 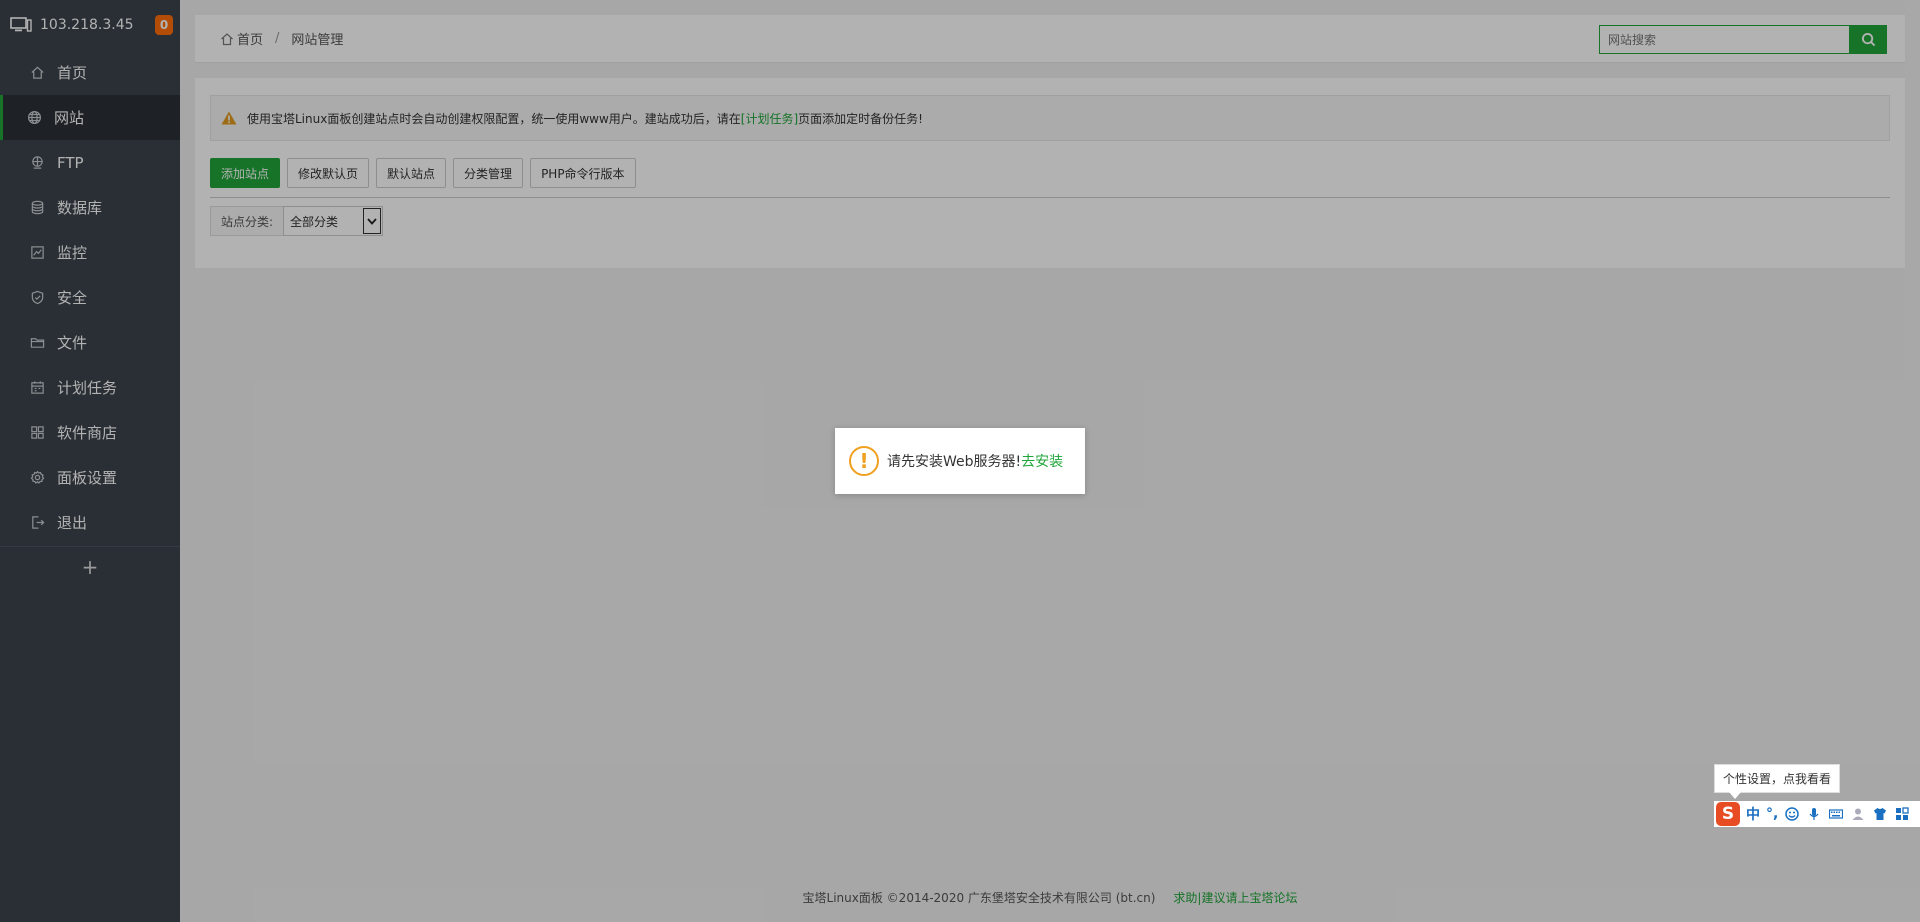 I want to click on install-webserver-dialog: ! 请先安装Web服务器! 去安装, so click(x=960, y=461).